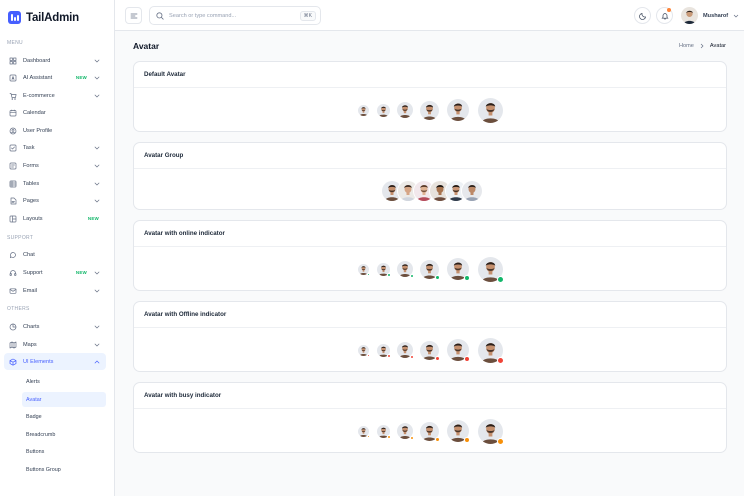 Image resolution: width=744 pixels, height=496 pixels. Describe the element at coordinates (185, 314) in the screenshot. I see `card-title: Avatar with Offline indicator` at that location.